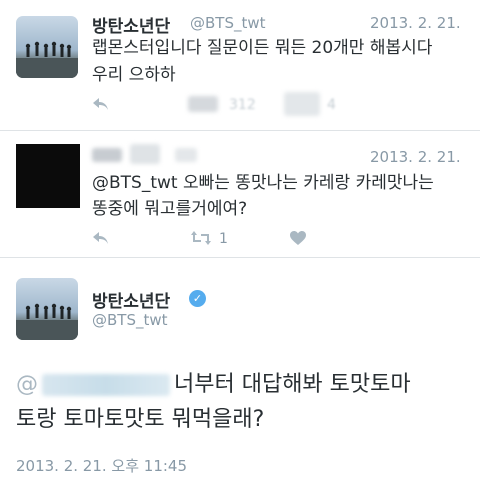  What do you see at coordinates (223, 239) in the screenshot?
I see `retweet-count: 1` at bounding box center [223, 239].